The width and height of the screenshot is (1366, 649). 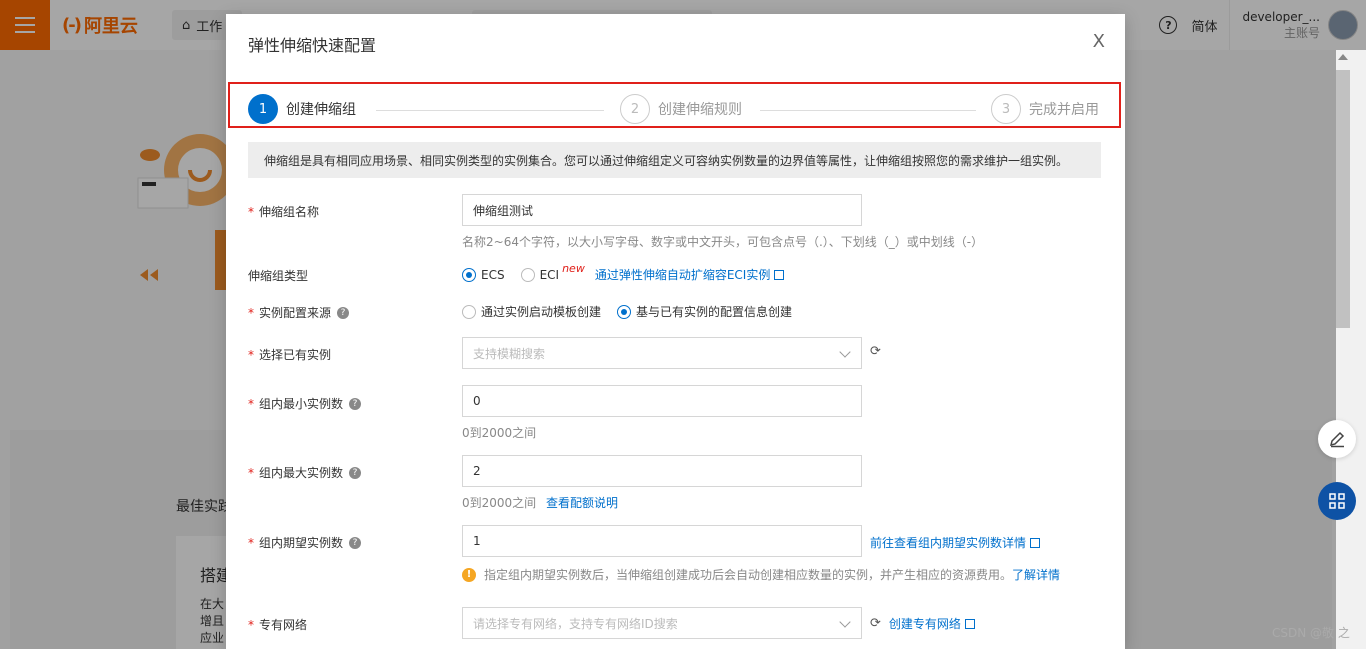 I want to click on step-create-rule: 2 创建伸缩规则, so click(x=681, y=109).